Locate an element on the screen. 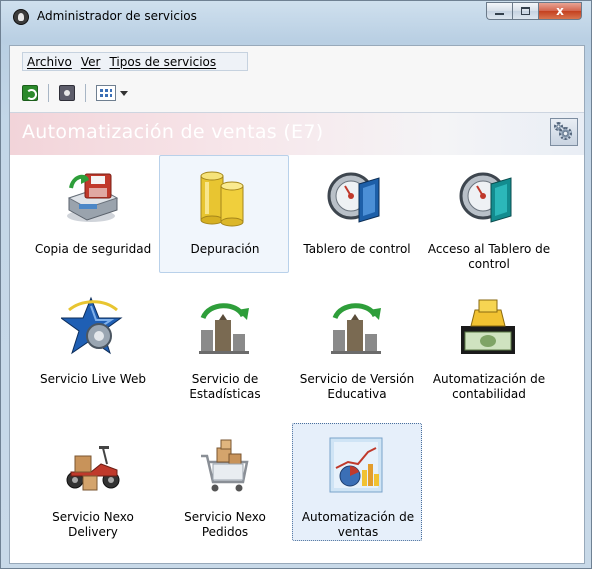  maximize-button is located at coordinates (525, 11).